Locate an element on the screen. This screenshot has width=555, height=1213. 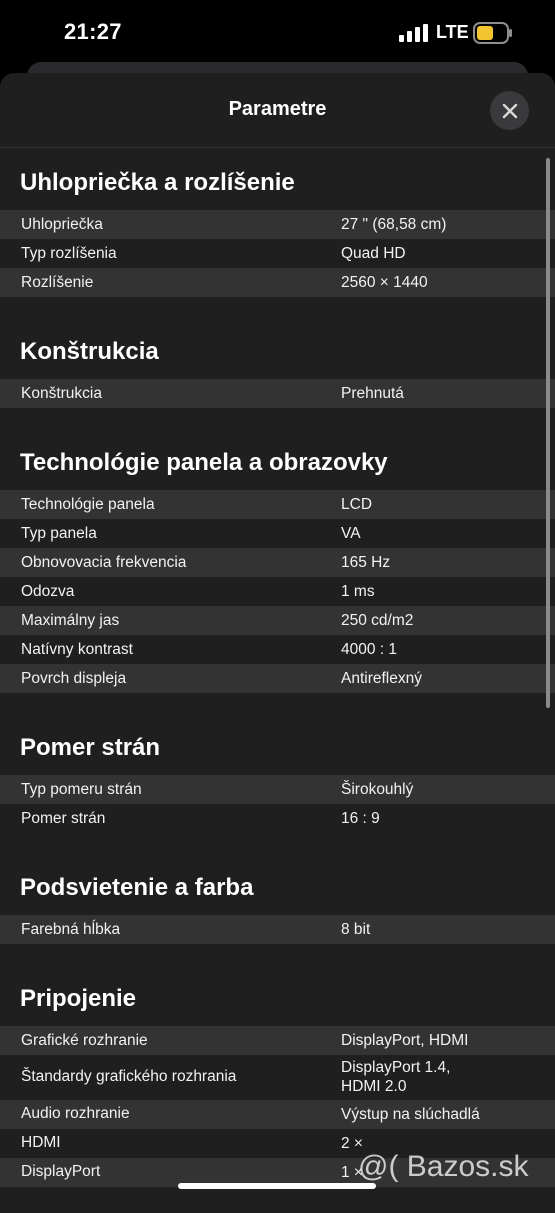
sheet-title: Parametre is located at coordinates (277, 109).